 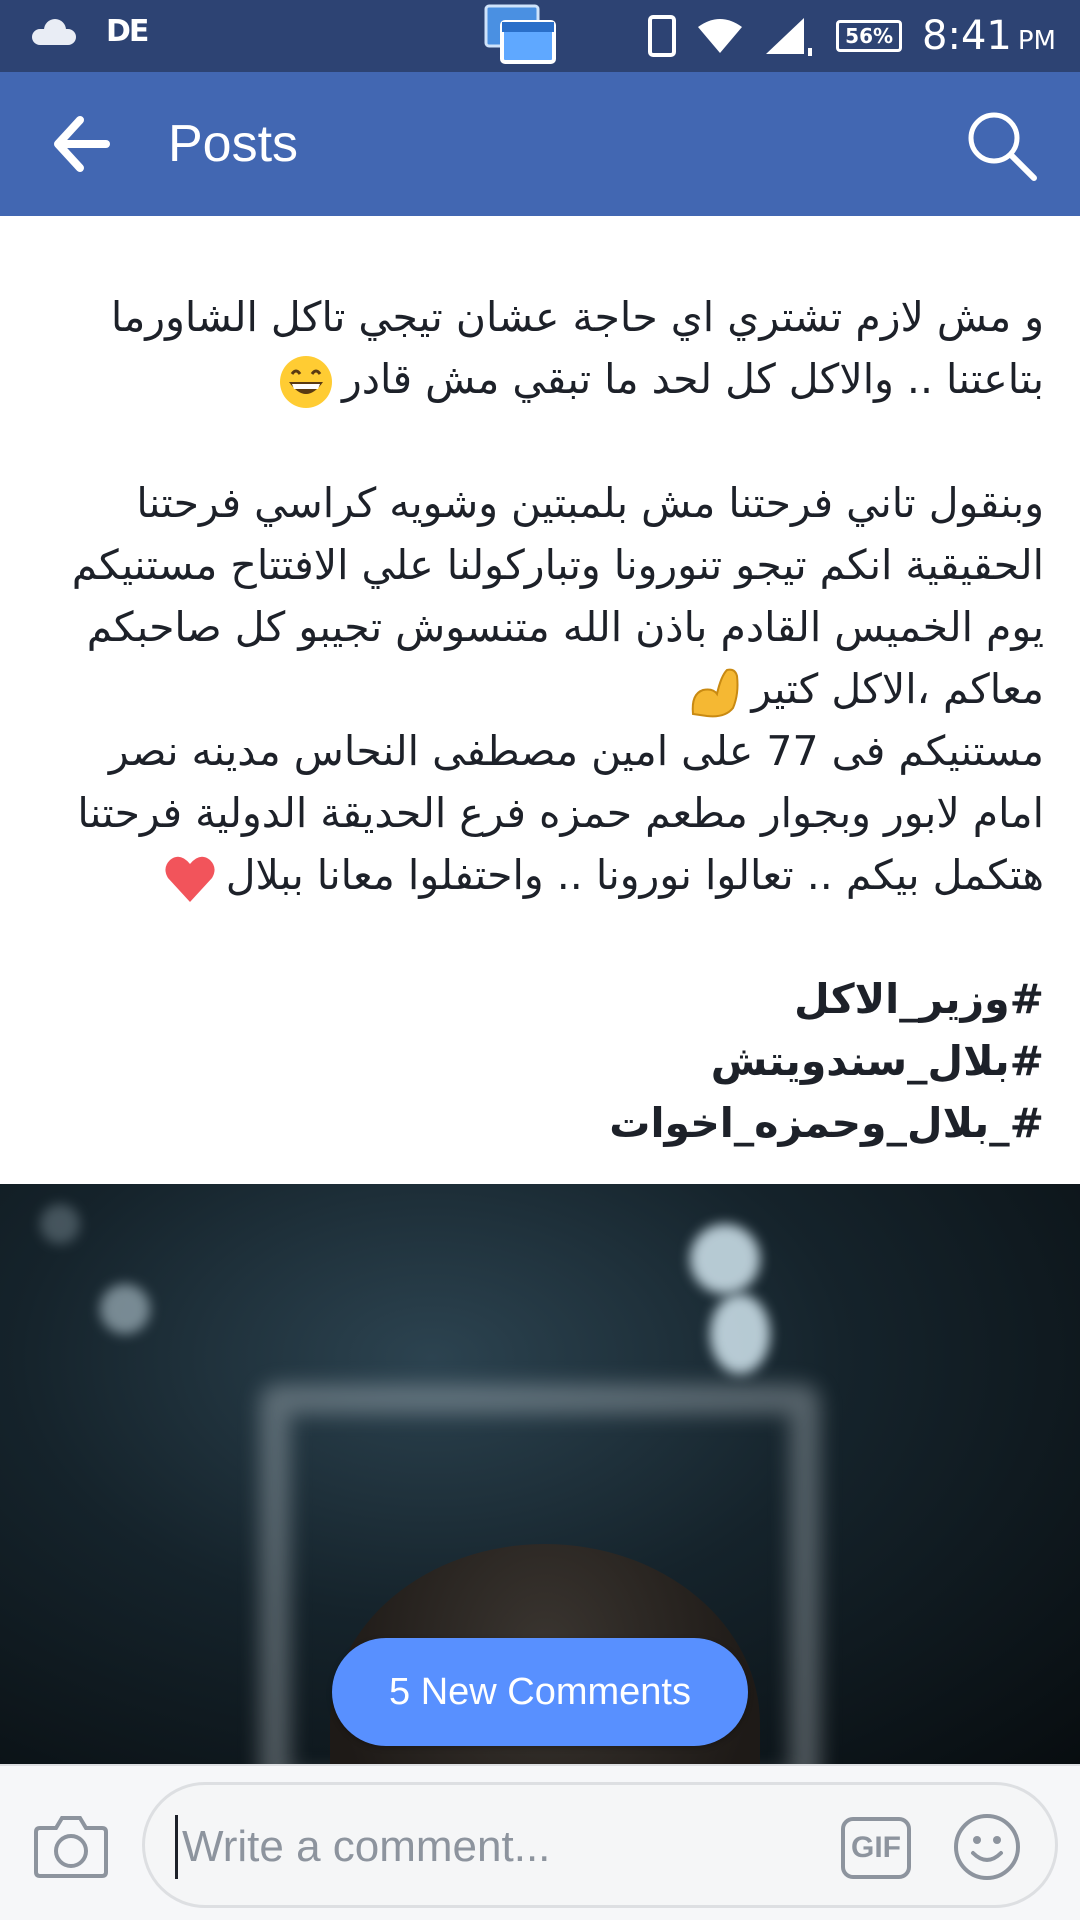 I want to click on cloud-icon, so click(x=54, y=32).